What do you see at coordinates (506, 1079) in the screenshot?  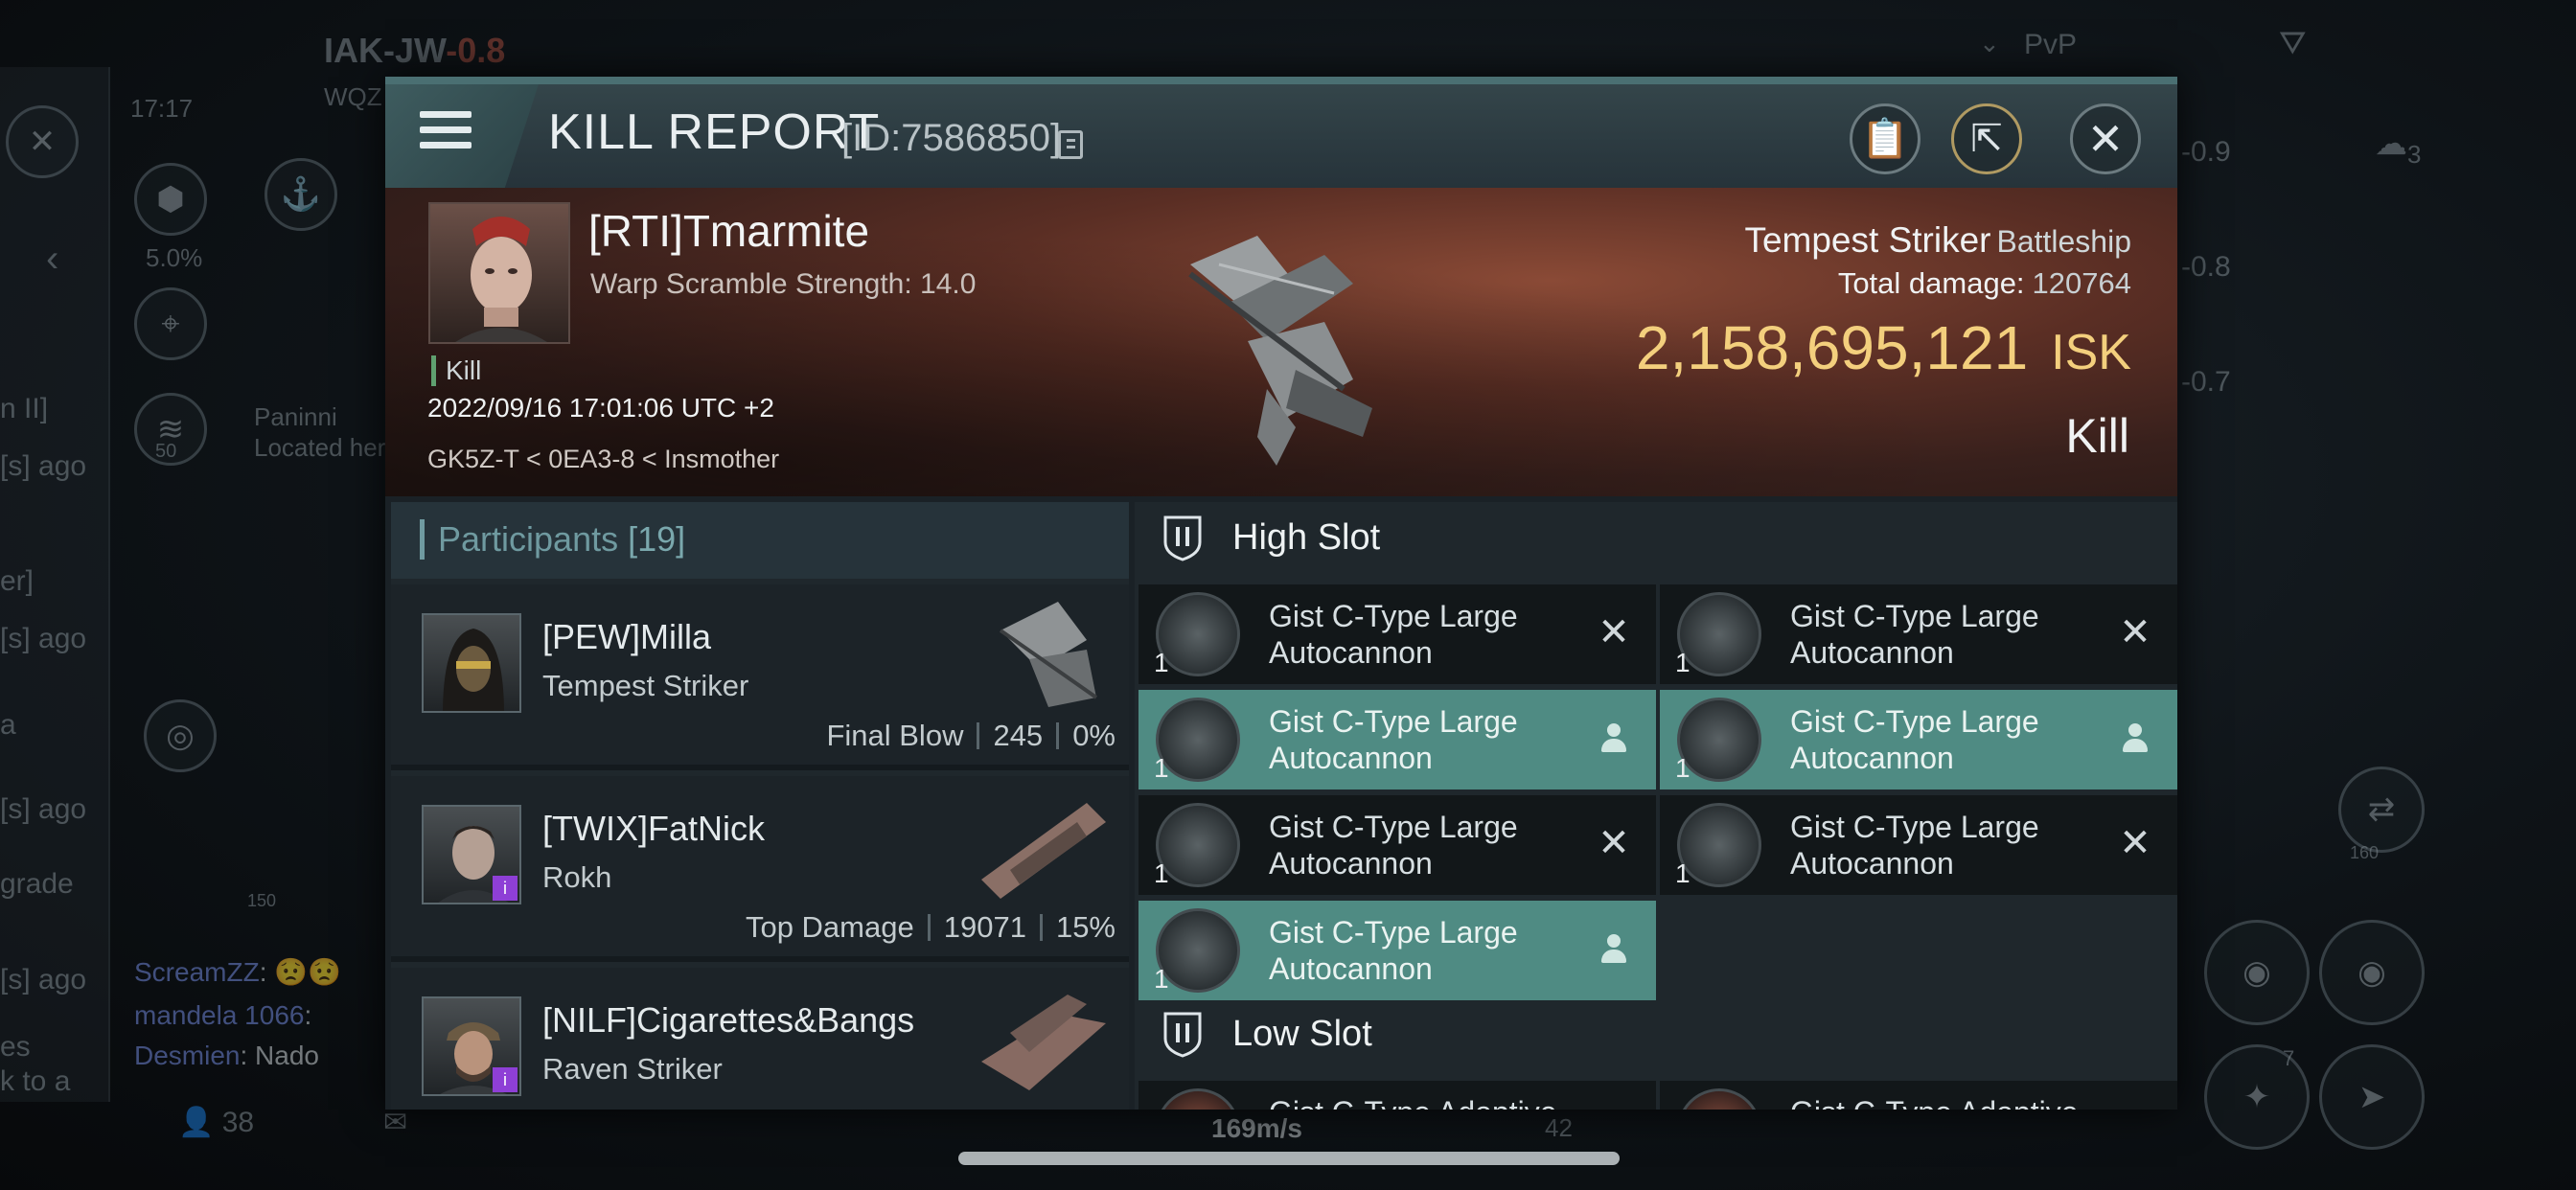 I see `role-badge-icon: i` at bounding box center [506, 1079].